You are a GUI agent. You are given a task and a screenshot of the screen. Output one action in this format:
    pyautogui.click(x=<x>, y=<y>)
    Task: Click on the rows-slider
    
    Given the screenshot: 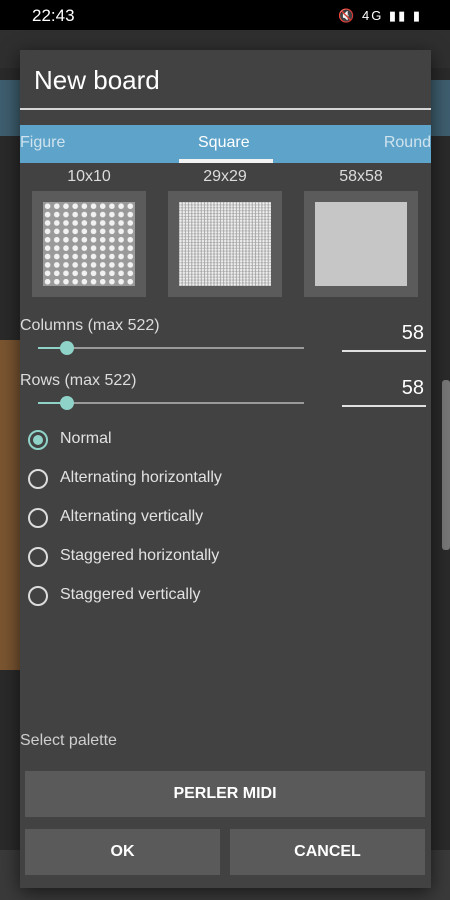 What is the action you would take?
    pyautogui.click(x=171, y=403)
    